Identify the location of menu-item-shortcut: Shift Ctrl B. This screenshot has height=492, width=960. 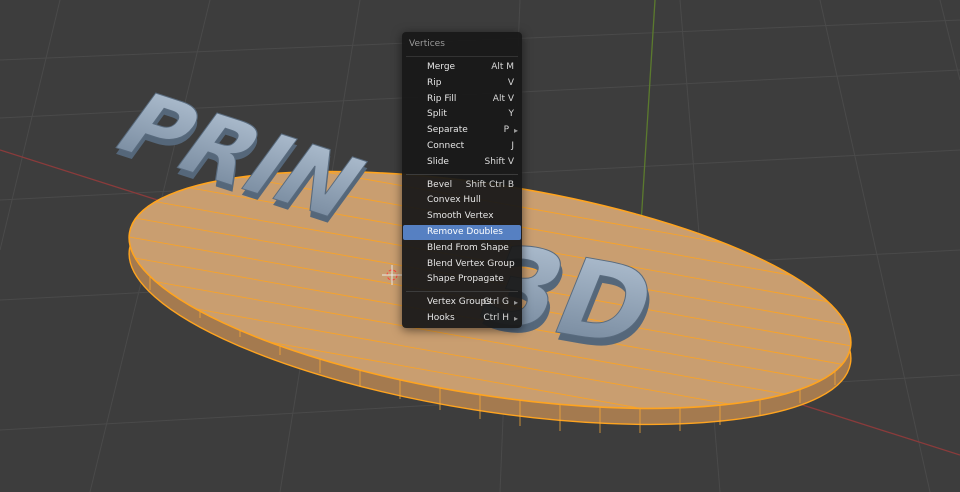
(489, 184).